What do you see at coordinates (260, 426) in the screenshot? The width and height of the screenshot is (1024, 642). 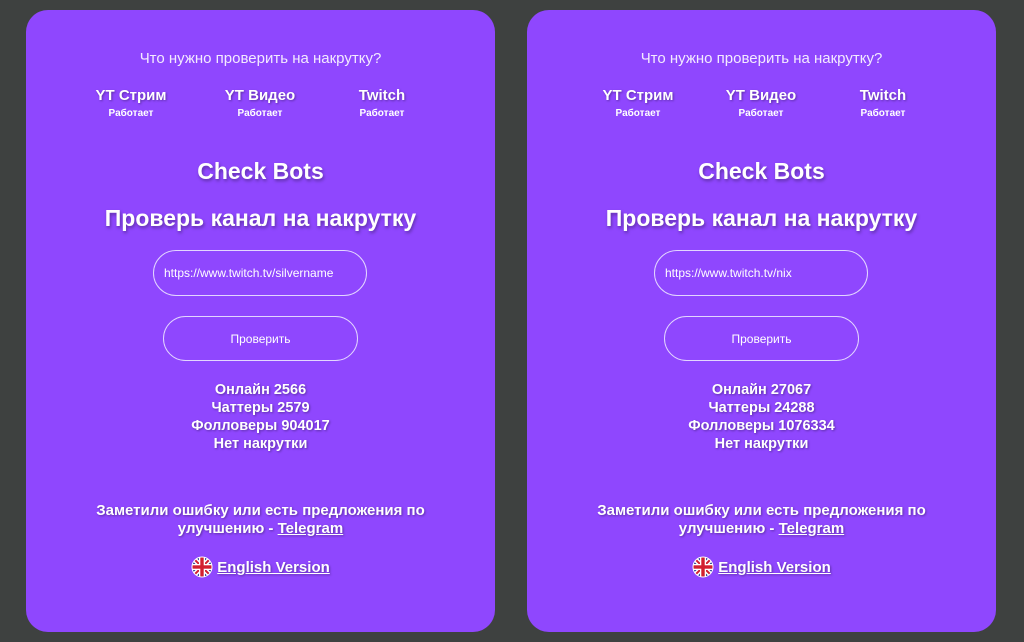 I see `followers-count: Фолловеры 904017` at bounding box center [260, 426].